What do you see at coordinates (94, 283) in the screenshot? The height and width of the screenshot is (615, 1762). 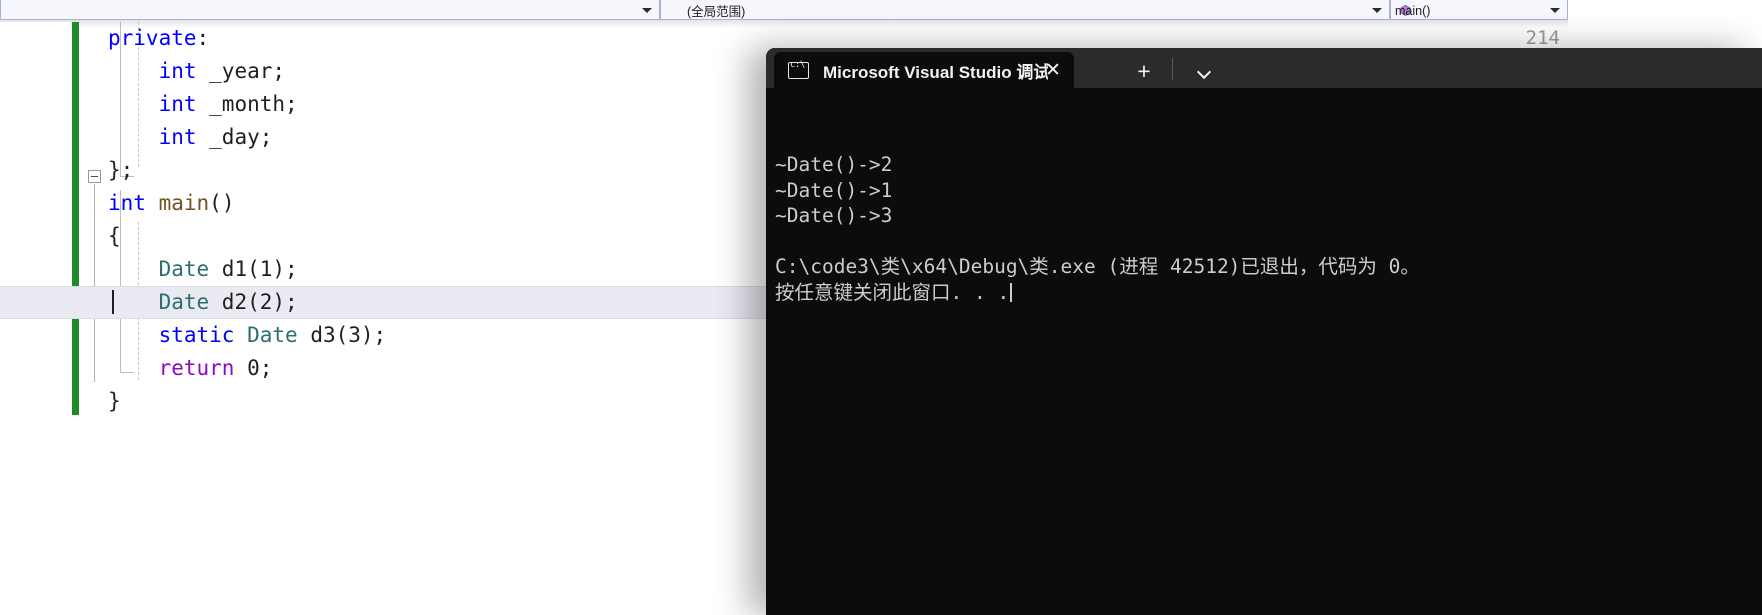 I see `outline-vertical-line` at bounding box center [94, 283].